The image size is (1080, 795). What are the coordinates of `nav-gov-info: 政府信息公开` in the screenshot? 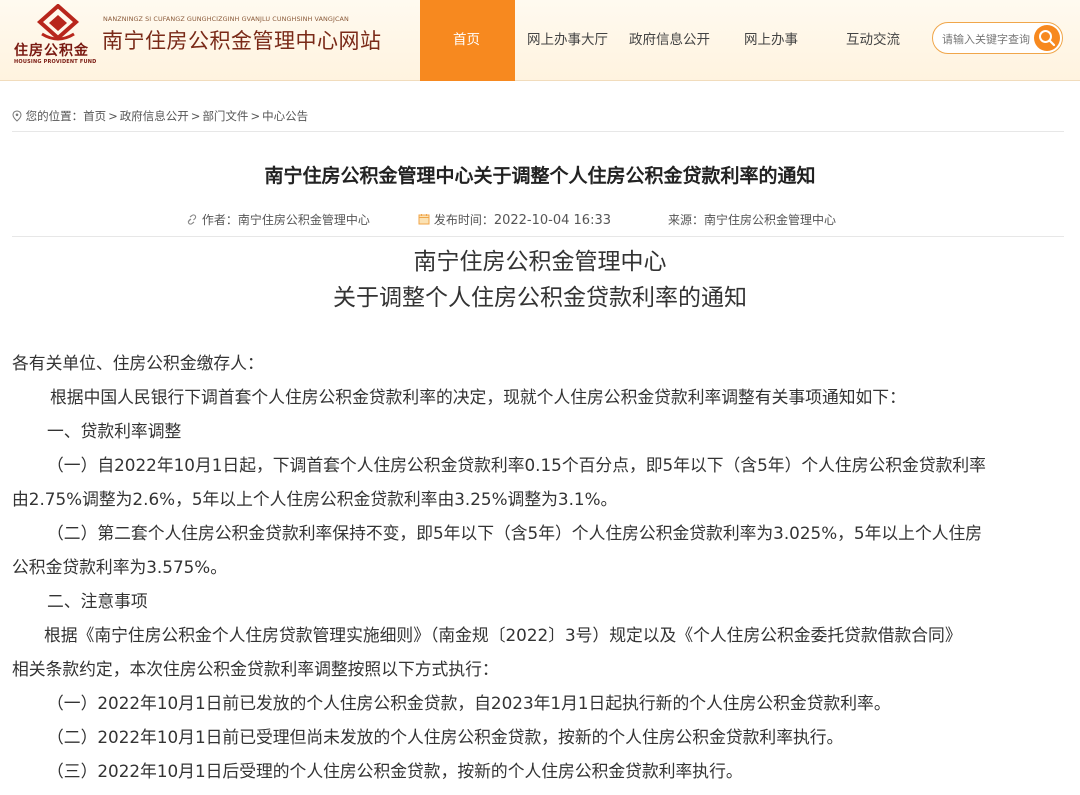 It's located at (669, 38).